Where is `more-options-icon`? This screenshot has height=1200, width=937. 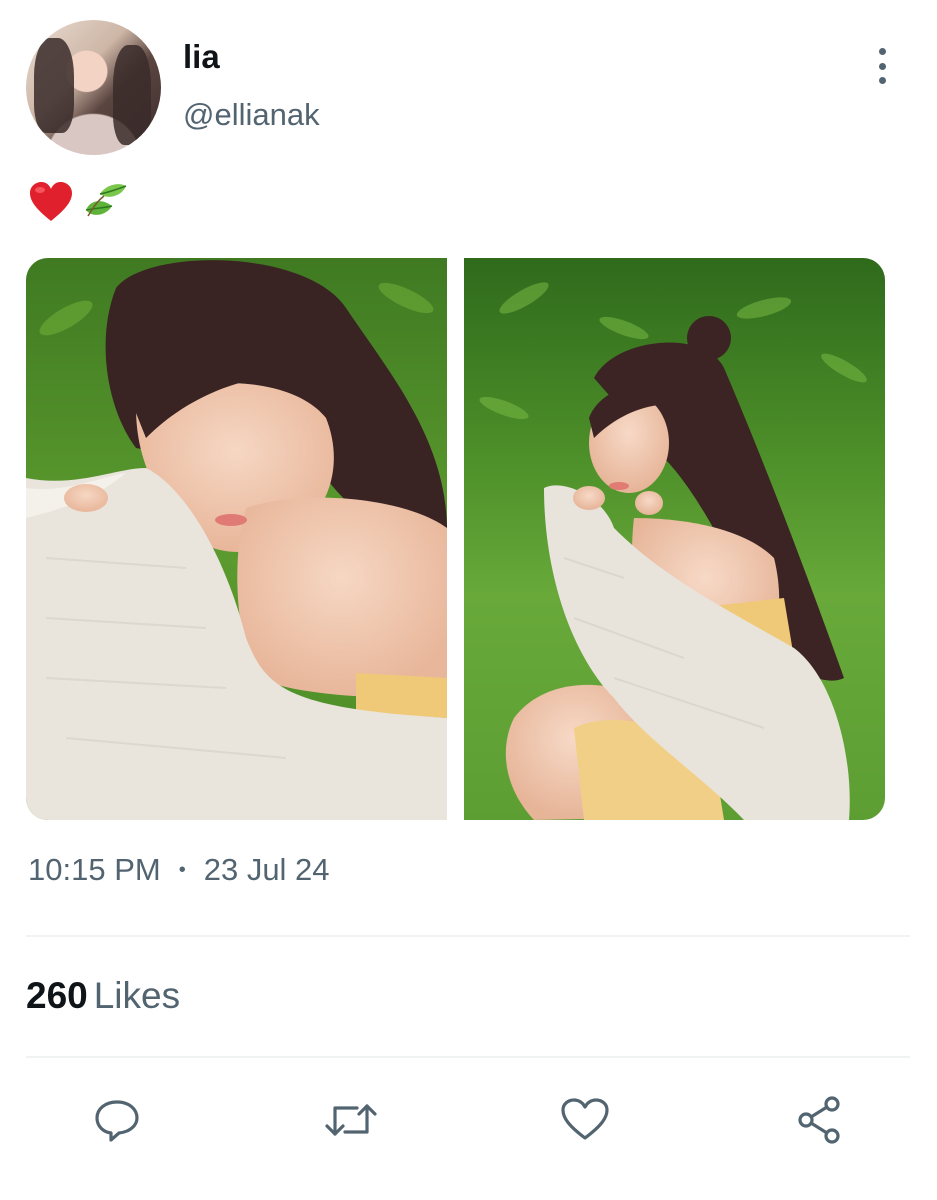
more-options-icon is located at coordinates (882, 66).